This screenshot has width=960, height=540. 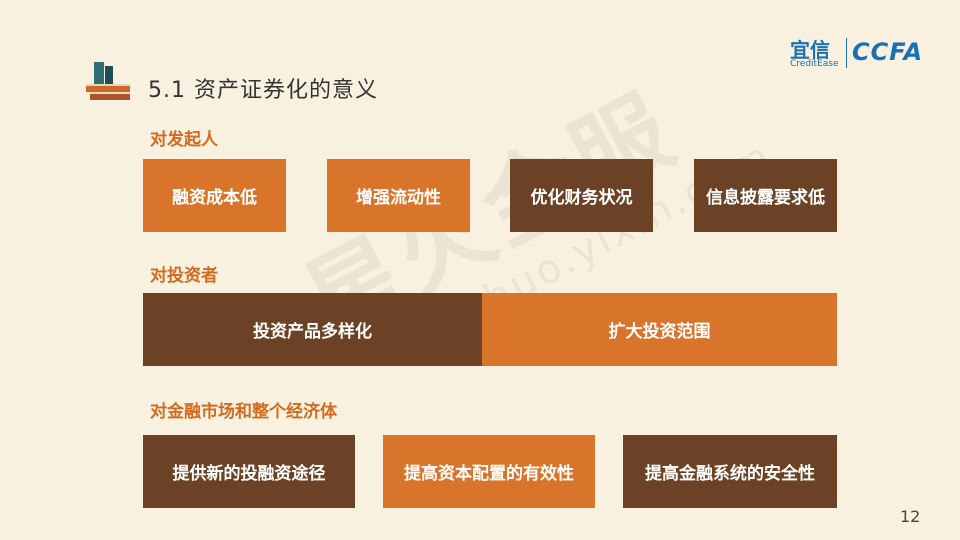 What do you see at coordinates (312, 329) in the screenshot?
I see `investor-item-diversify: 投资产品多样化` at bounding box center [312, 329].